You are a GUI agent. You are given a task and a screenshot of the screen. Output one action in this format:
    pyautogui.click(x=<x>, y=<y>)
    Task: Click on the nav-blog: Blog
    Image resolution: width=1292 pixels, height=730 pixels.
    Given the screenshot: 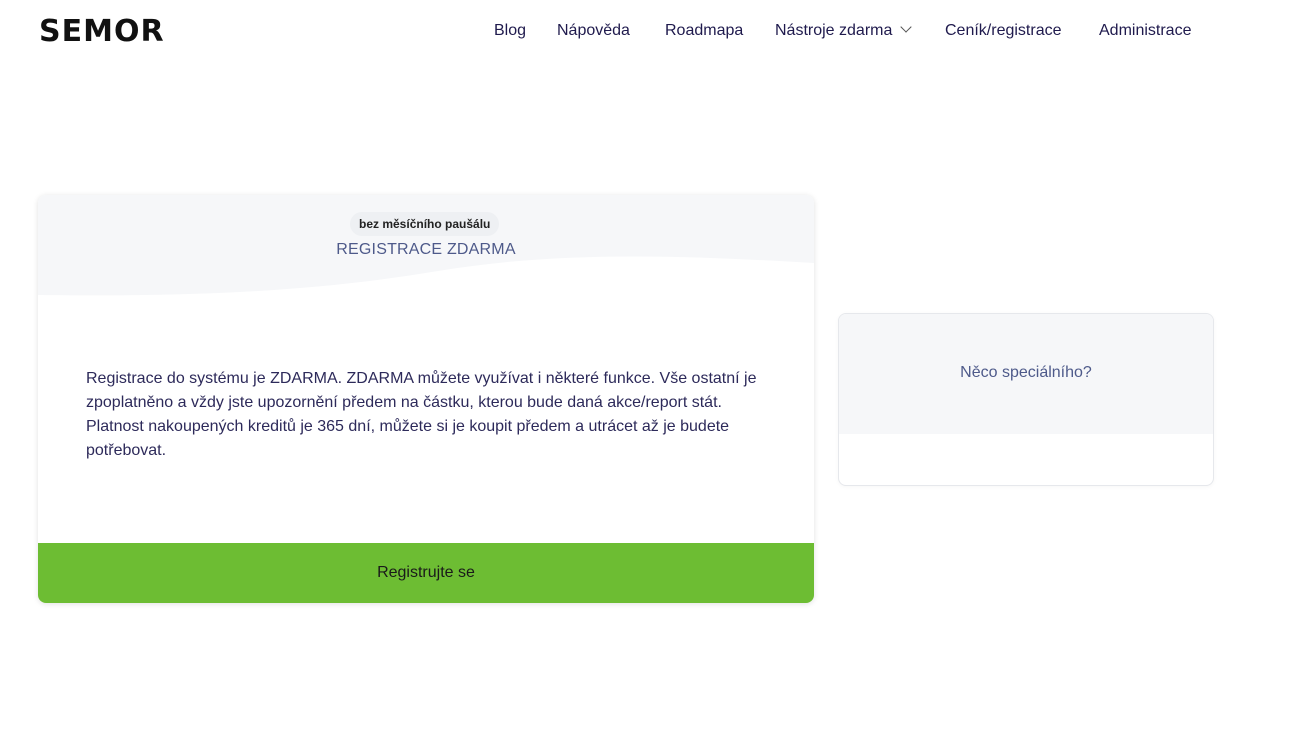 What is the action you would take?
    pyautogui.click(x=510, y=31)
    